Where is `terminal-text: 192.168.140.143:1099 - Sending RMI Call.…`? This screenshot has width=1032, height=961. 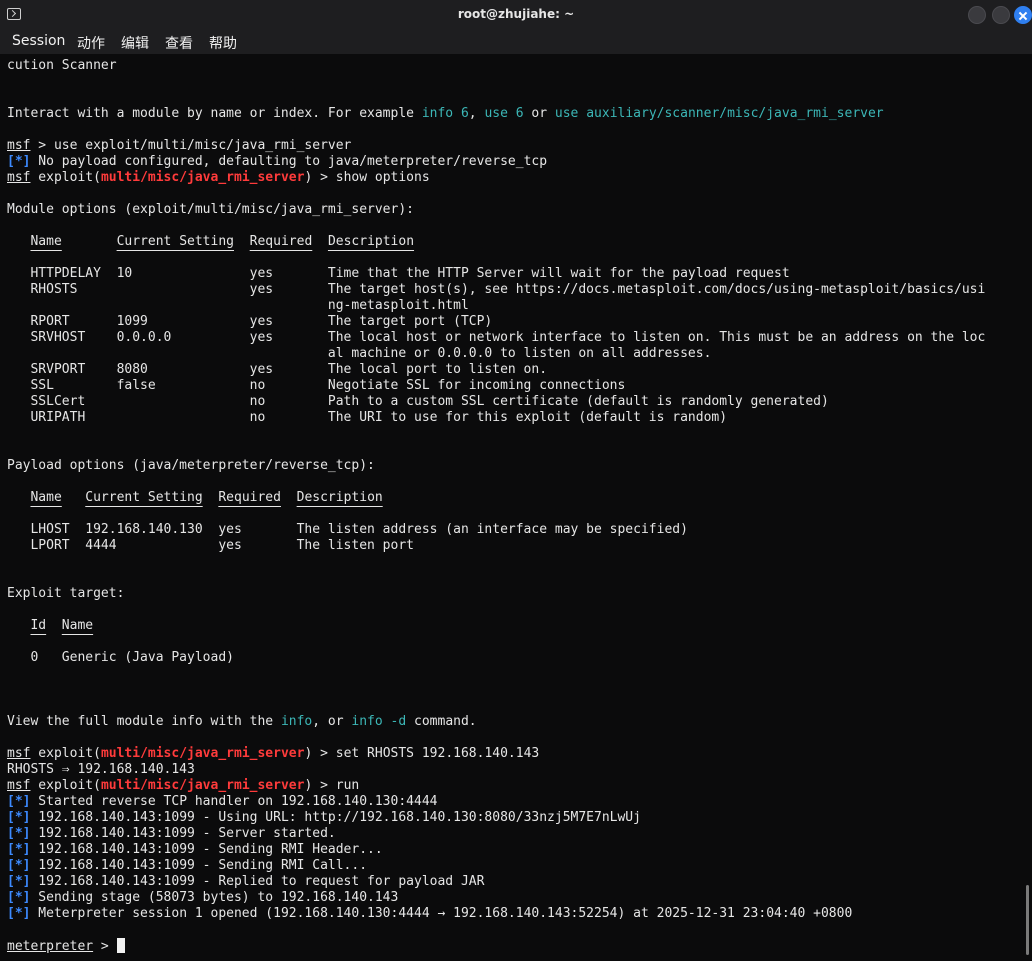 terminal-text: 192.168.140.143:1099 - Sending RMI Call.… is located at coordinates (199, 865).